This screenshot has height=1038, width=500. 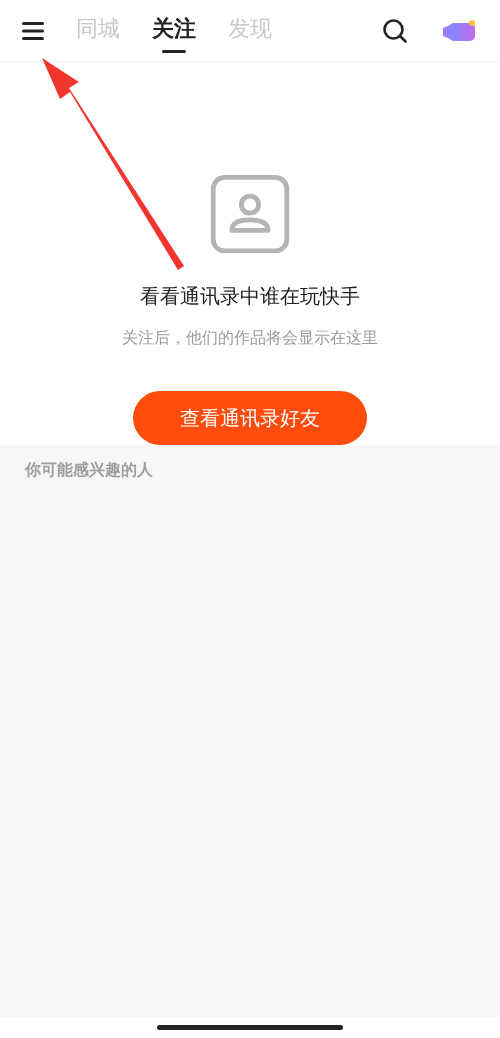 What do you see at coordinates (250, 339) in the screenshot?
I see `empty-subtitle: 关注后，他们的作品将会显示在这里` at bounding box center [250, 339].